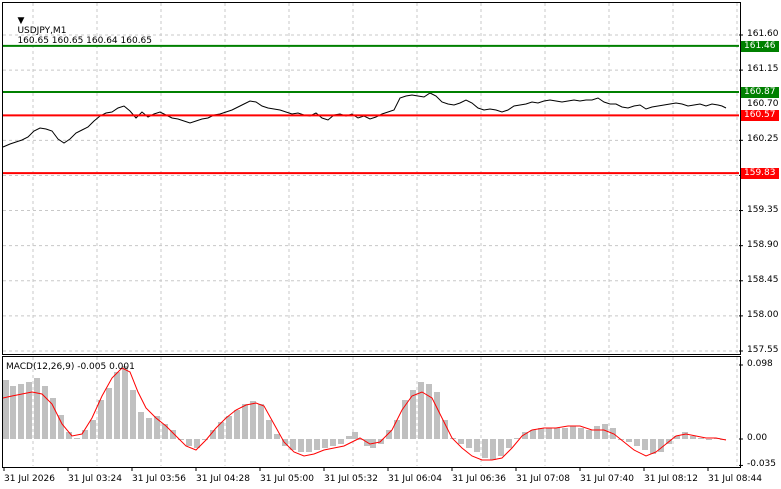  Describe the element at coordinates (607, 479) in the screenshot. I see `time-tick-label: 31 Jul 07:40` at that location.